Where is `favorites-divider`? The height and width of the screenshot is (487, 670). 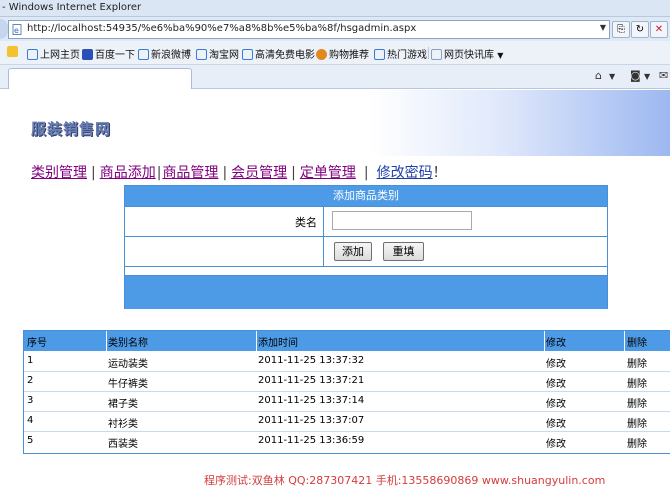
favorites-divider is located at coordinates (428, 53).